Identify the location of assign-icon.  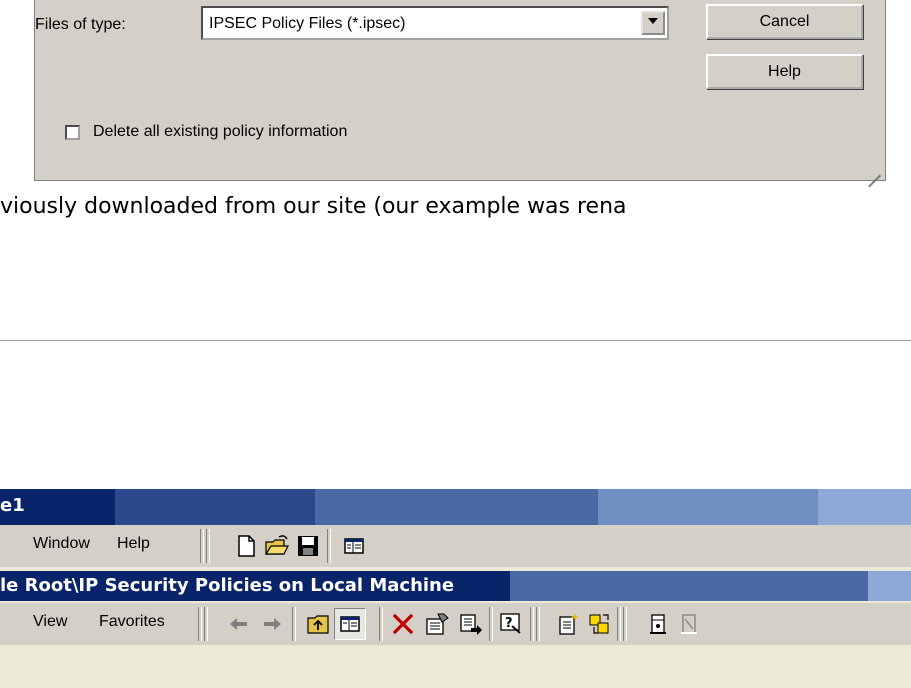
(659, 624).